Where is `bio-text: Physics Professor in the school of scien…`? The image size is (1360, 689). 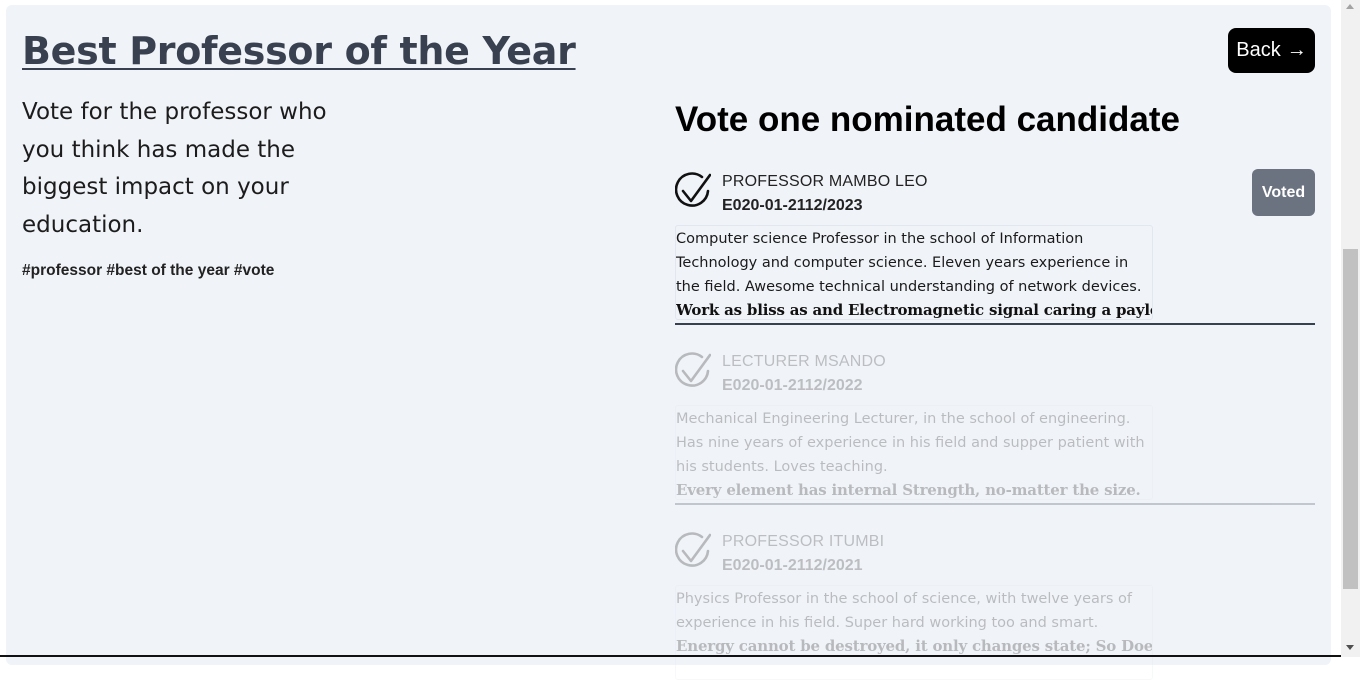 bio-text: Physics Professor in the school of scien… is located at coordinates (904, 611).